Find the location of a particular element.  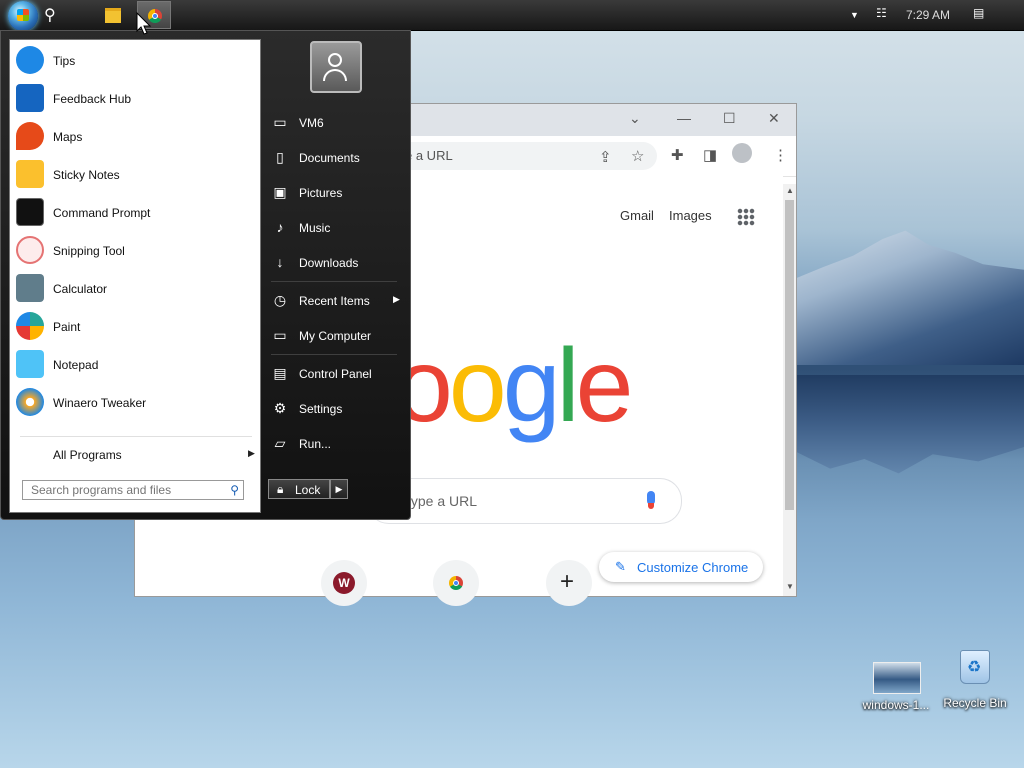

profile-avatar-icon is located at coordinates (742, 153).